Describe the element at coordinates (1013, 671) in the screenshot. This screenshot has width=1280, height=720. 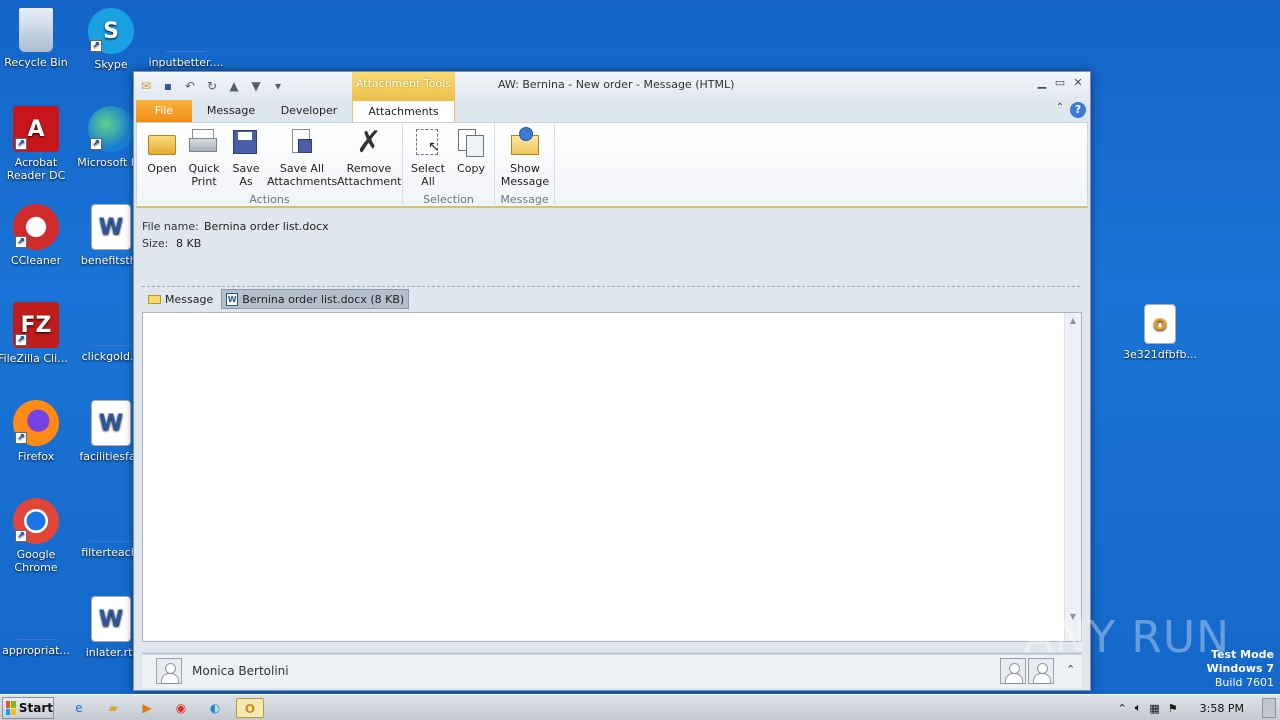
I see `person-avatar` at that location.